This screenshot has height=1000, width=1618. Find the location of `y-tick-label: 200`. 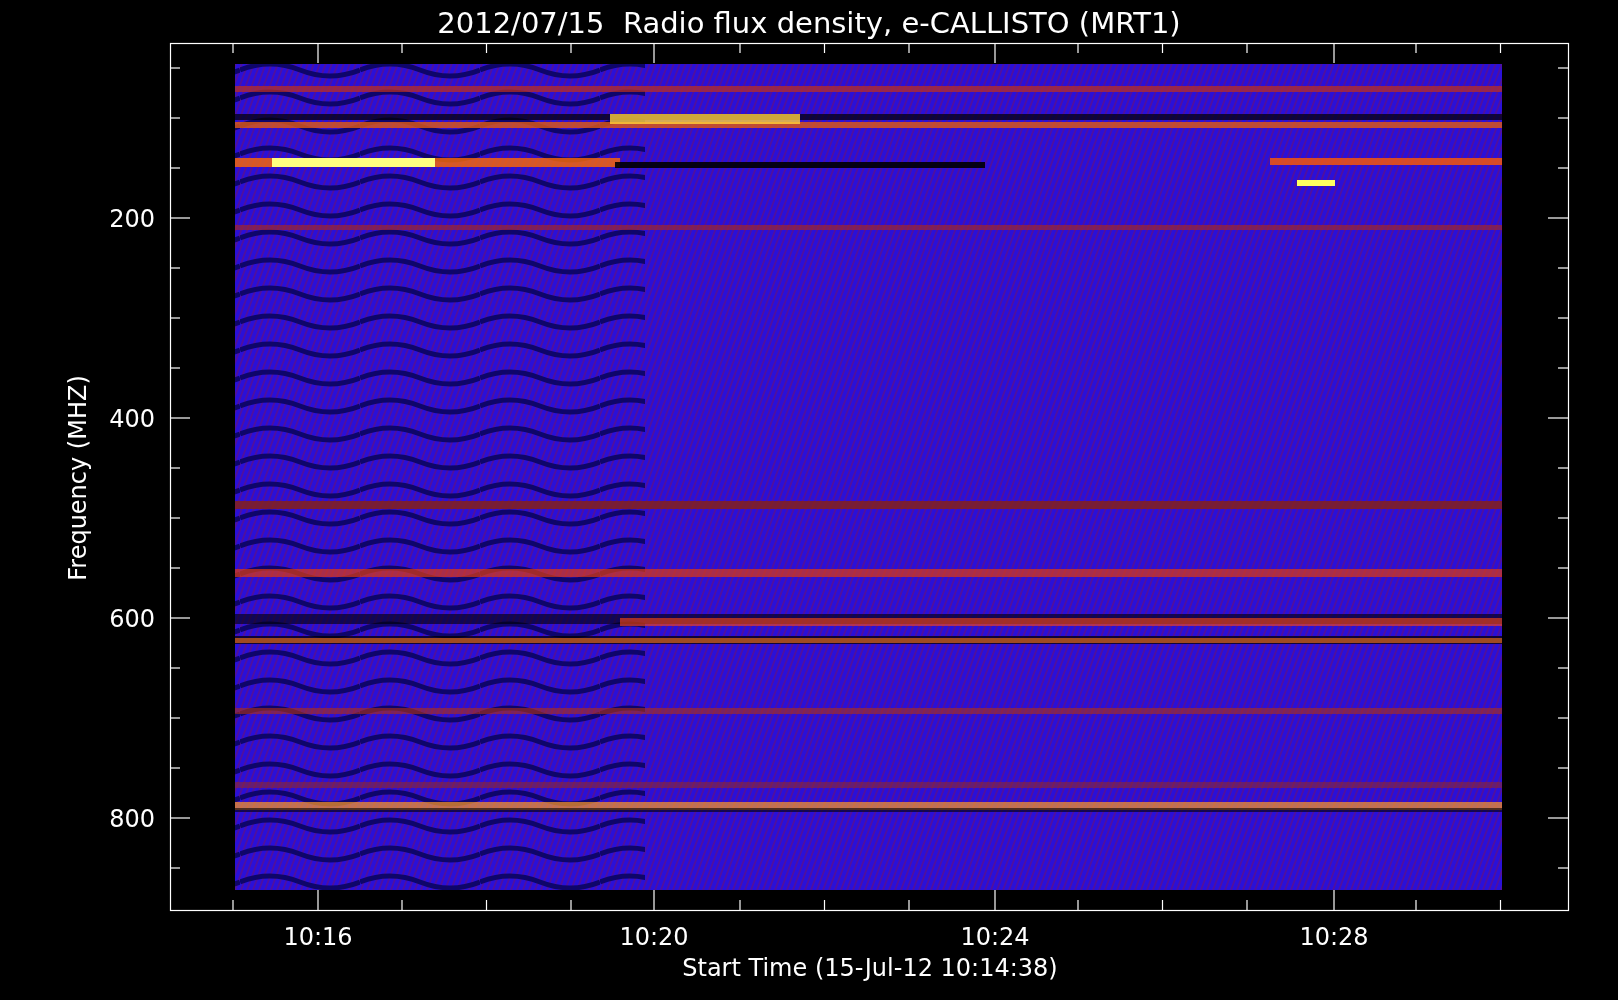

y-tick-label: 200 is located at coordinates (132, 219).